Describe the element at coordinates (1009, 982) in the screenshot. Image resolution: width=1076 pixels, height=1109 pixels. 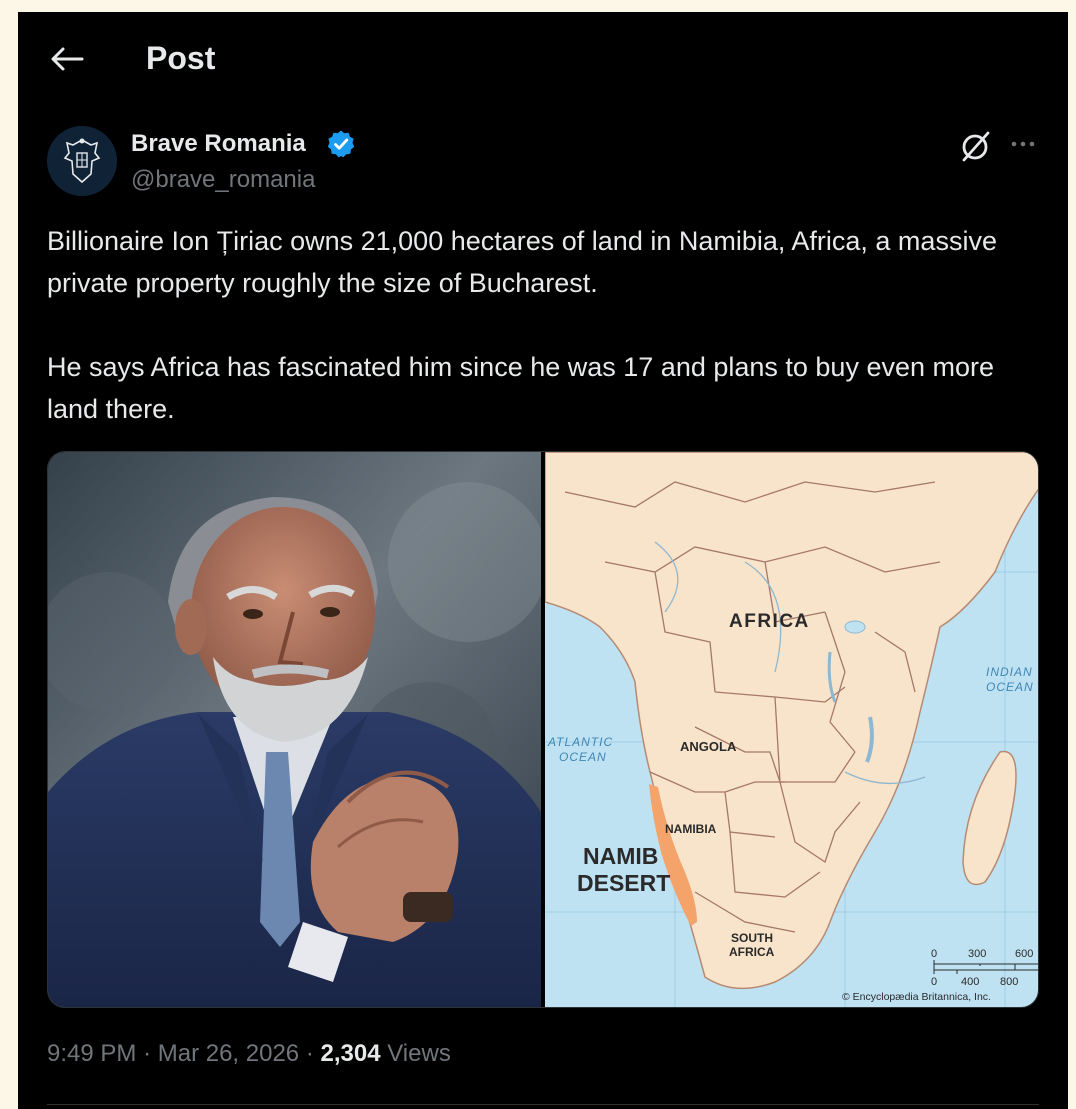
I see `scale-label: 800` at that location.